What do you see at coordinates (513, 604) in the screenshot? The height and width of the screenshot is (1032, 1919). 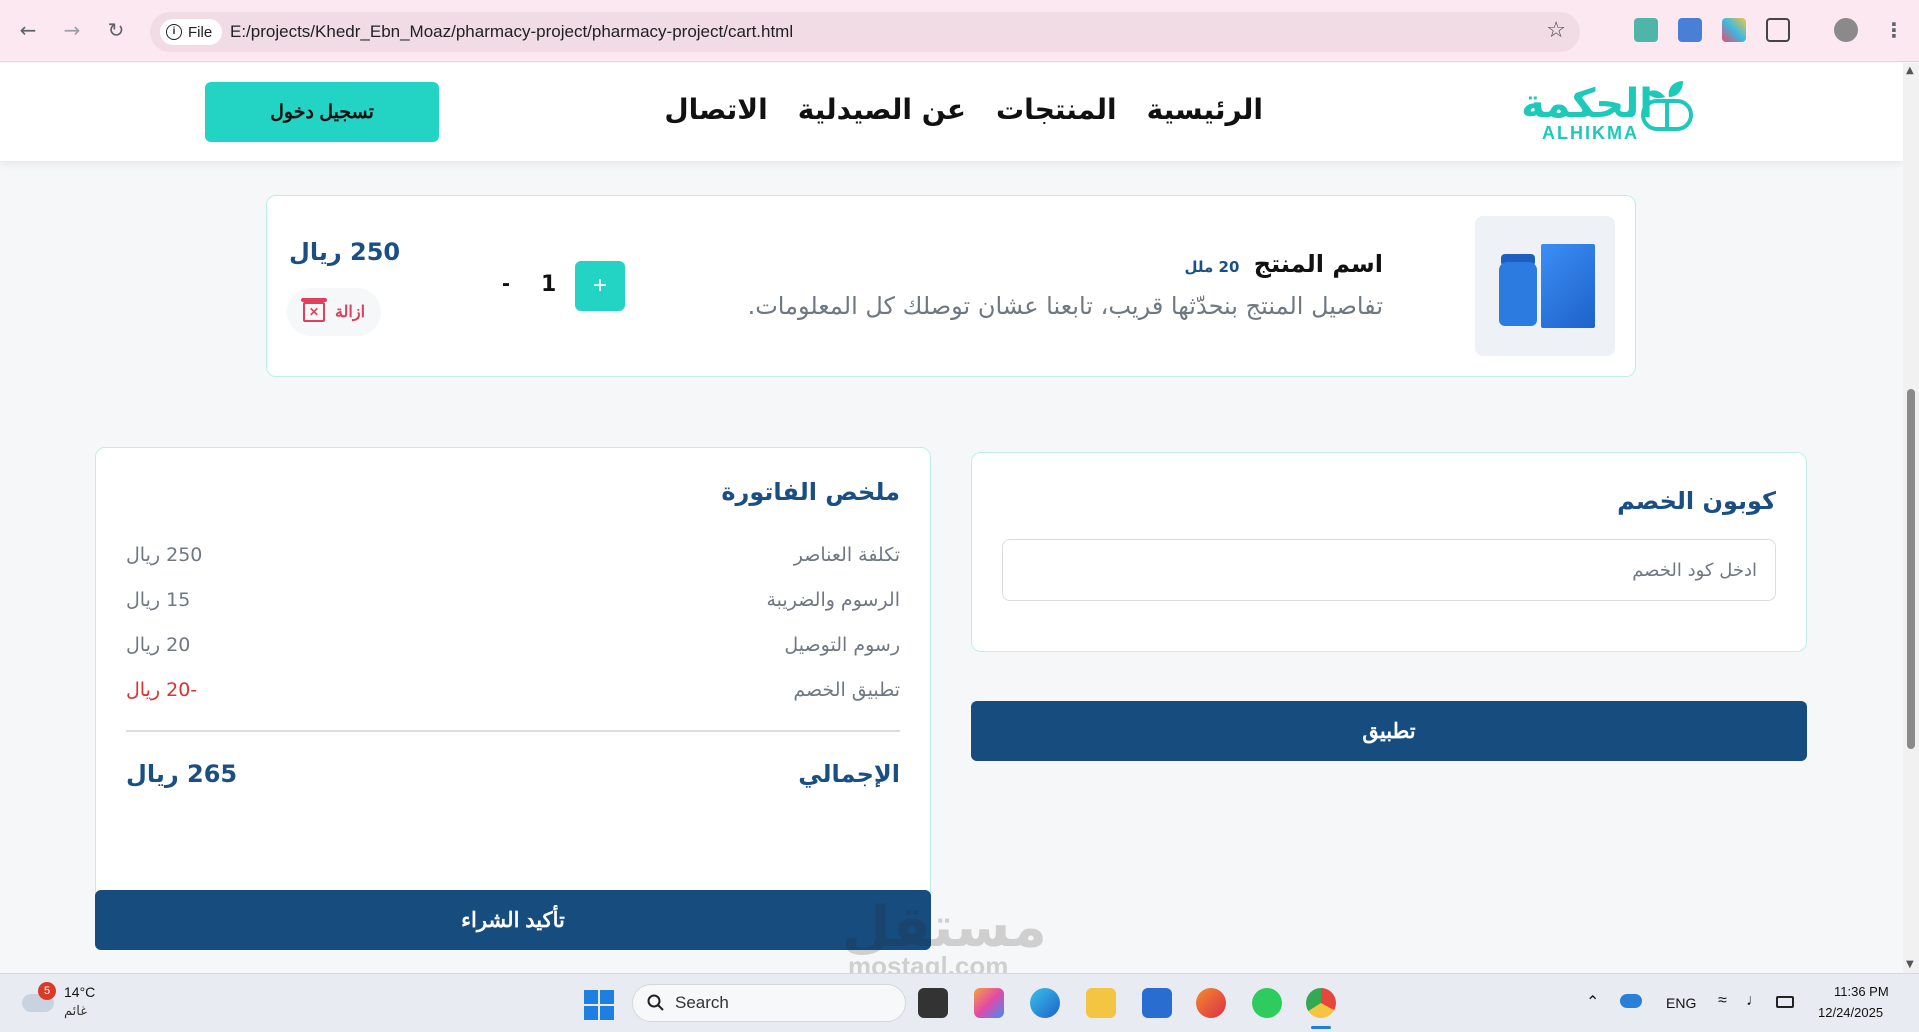 I see `invoice-row: الرسوم والضريبة 15 ريال` at bounding box center [513, 604].